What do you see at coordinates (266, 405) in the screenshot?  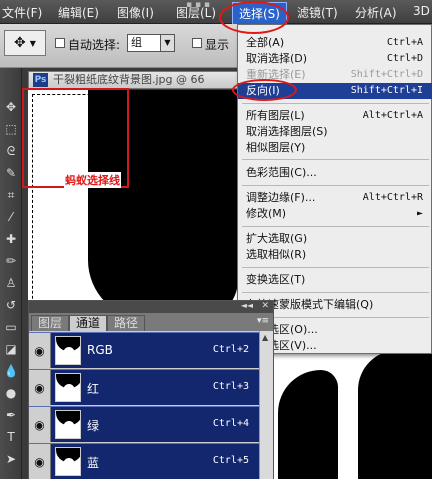 I see `panel-scrollbar: ▲` at bounding box center [266, 405].